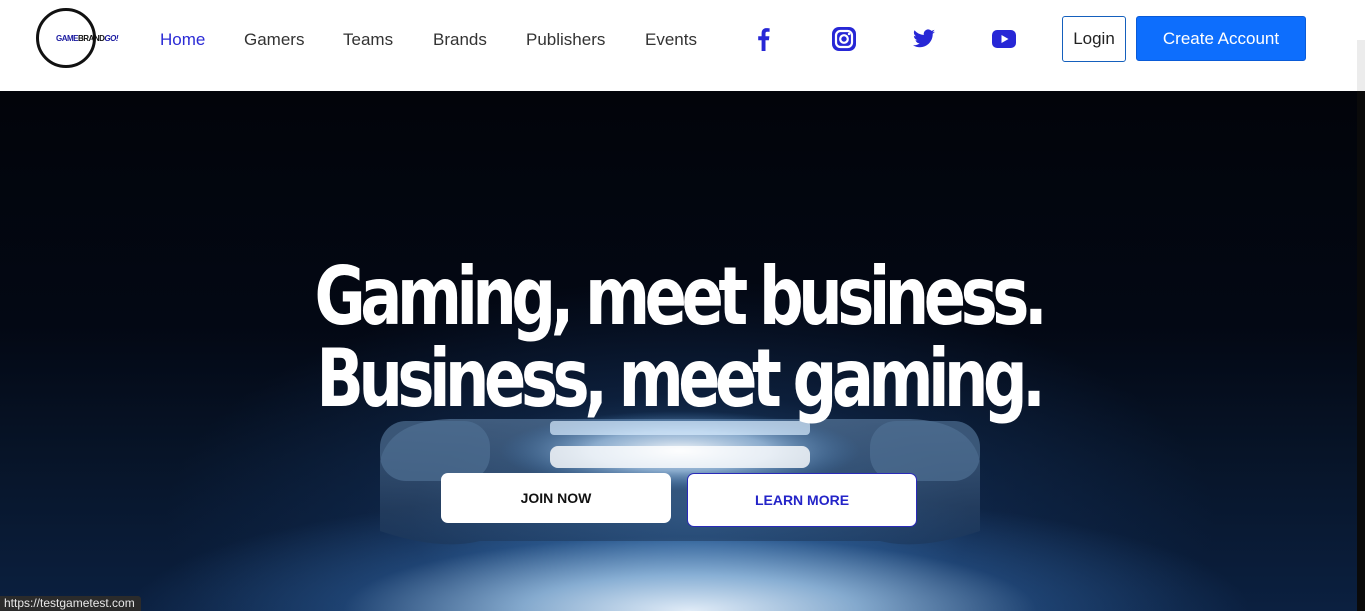 This screenshot has height=611, width=1365. I want to click on scrollbar-track, so click(1361, 351).